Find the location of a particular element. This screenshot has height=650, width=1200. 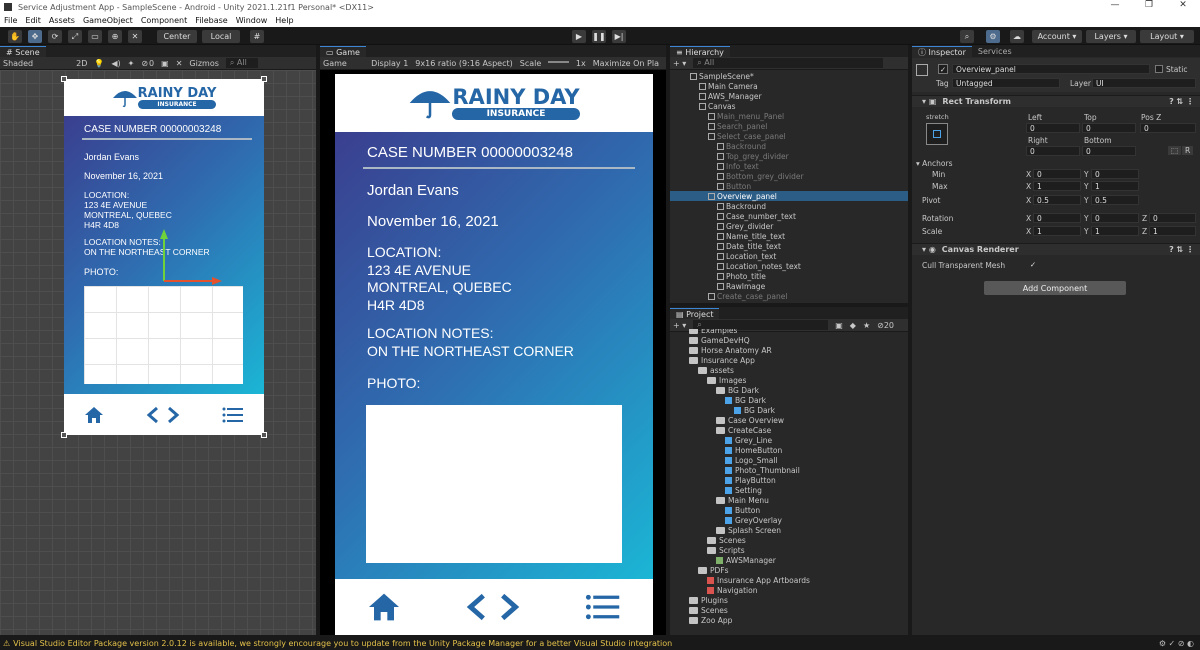

menu-help: Help is located at coordinates (284, 20).